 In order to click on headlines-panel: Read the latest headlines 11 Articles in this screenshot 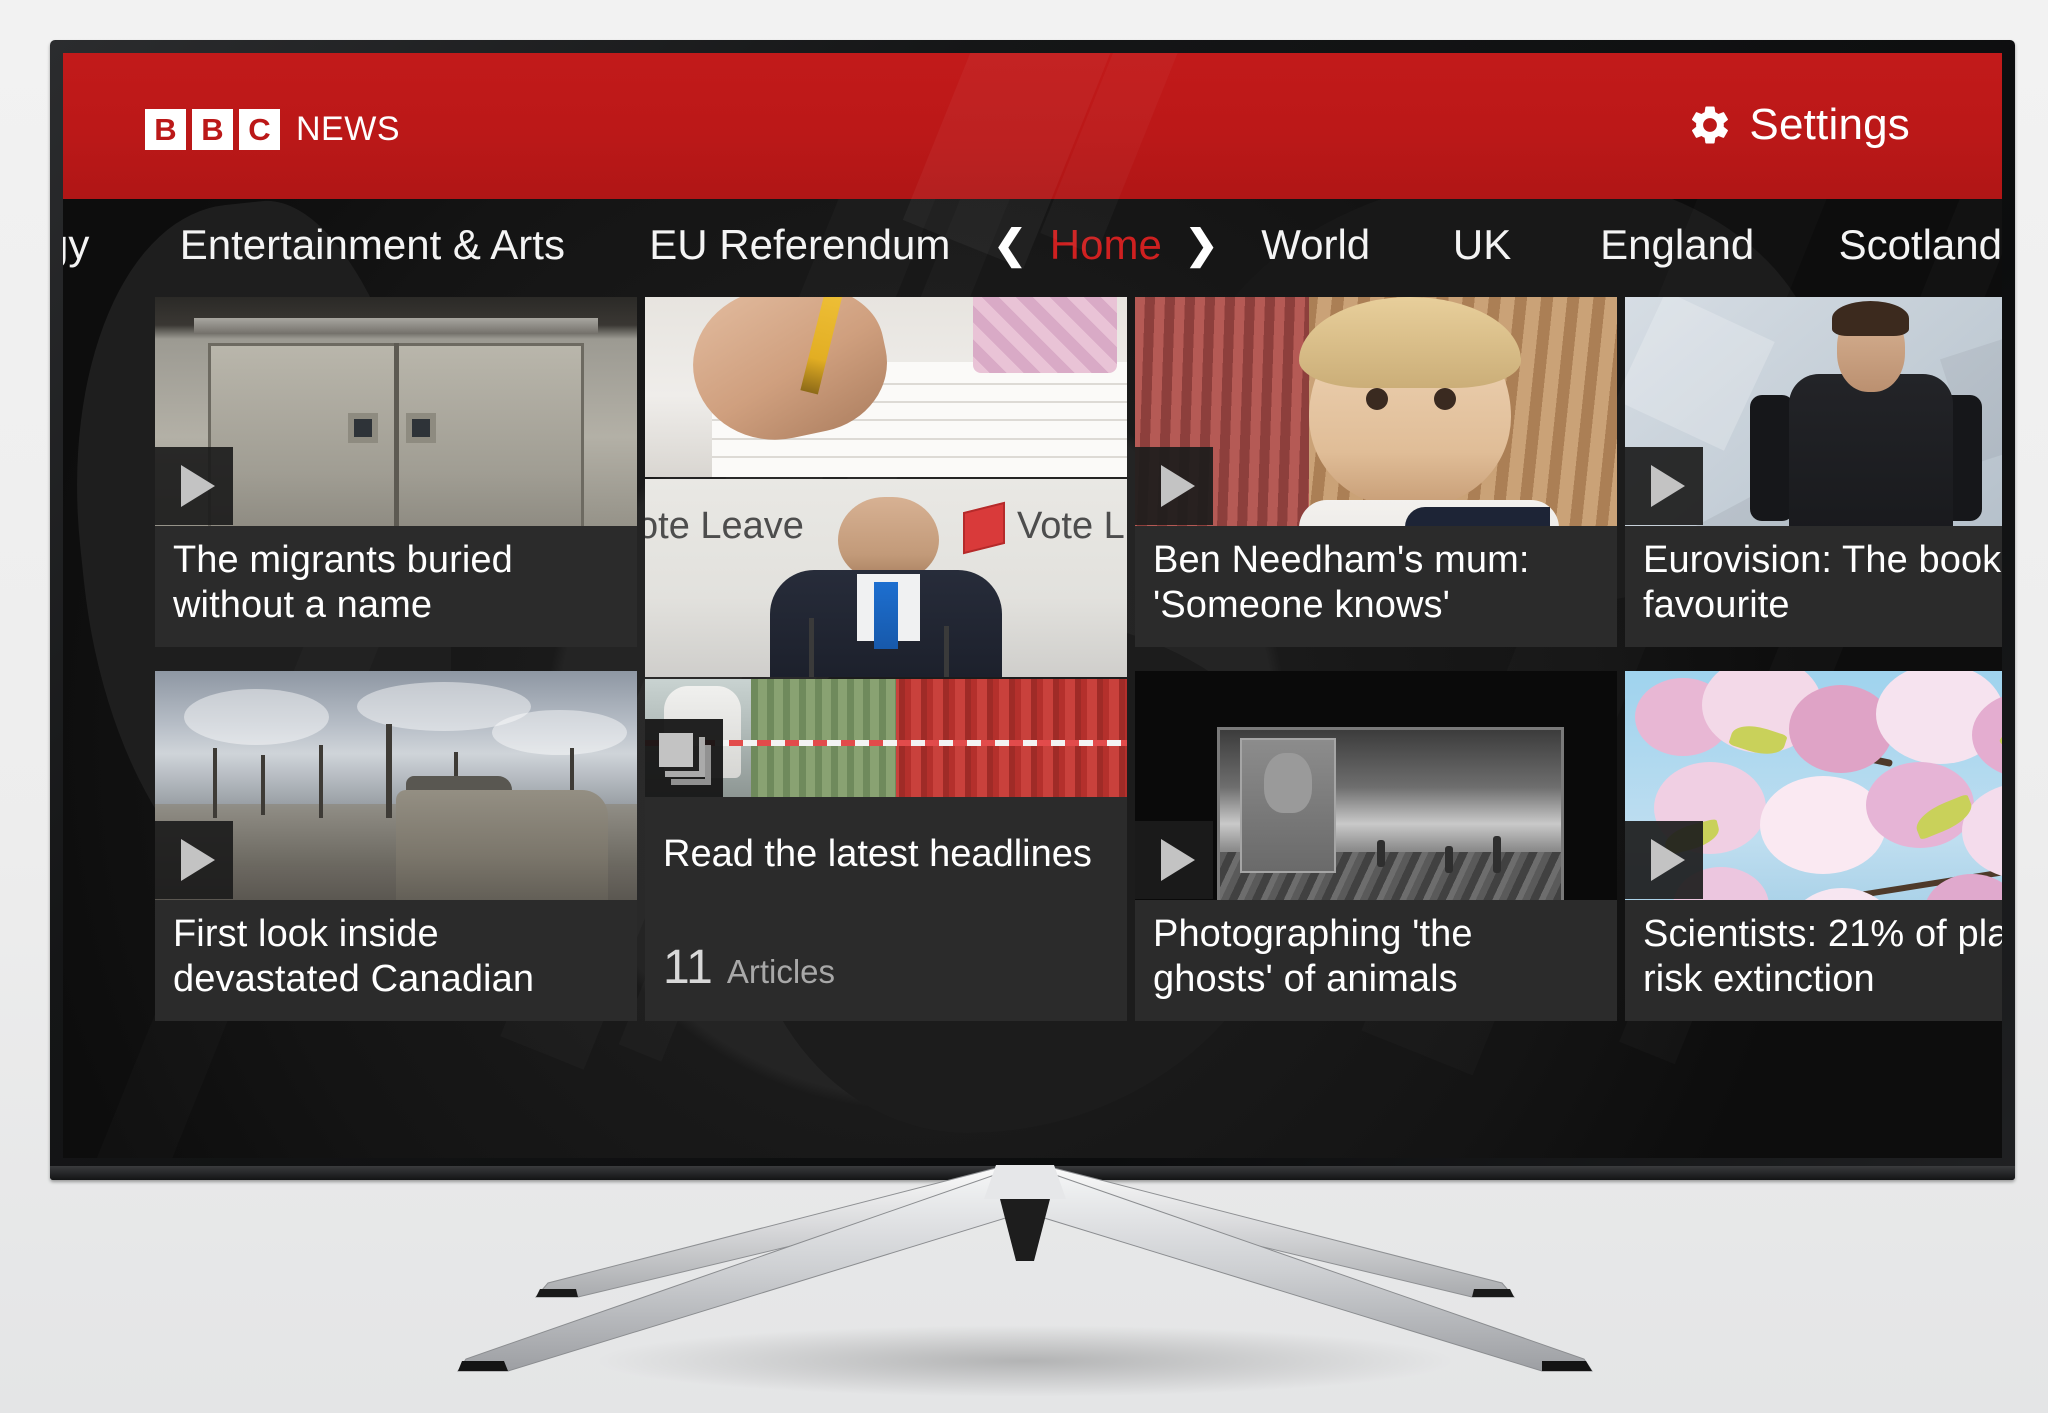, I will do `click(886, 909)`.